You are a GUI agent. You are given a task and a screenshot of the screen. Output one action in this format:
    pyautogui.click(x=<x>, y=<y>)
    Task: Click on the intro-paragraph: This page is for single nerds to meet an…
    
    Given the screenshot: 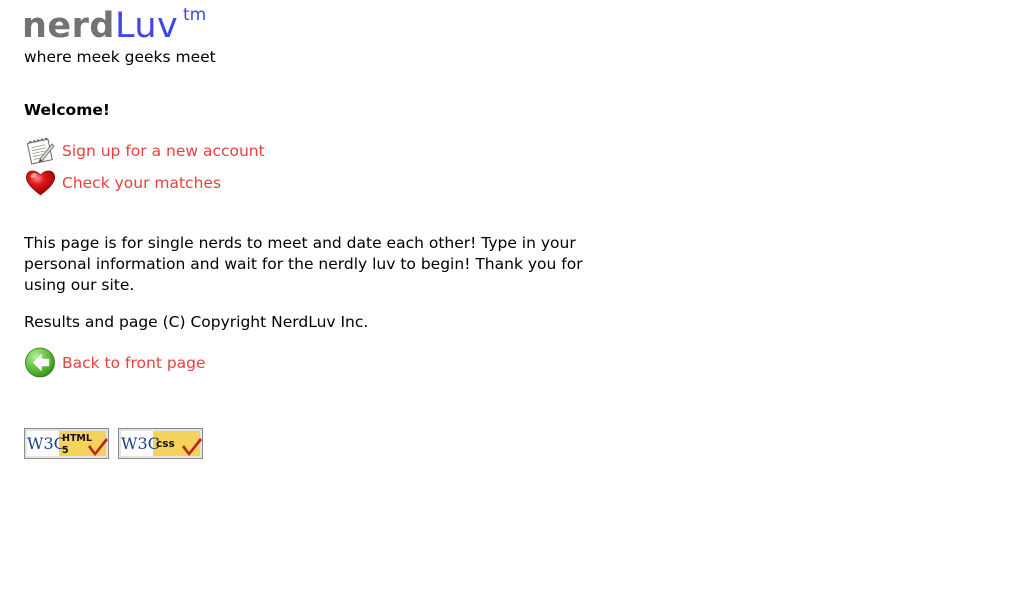 What is the action you would take?
    pyautogui.click(x=303, y=264)
    